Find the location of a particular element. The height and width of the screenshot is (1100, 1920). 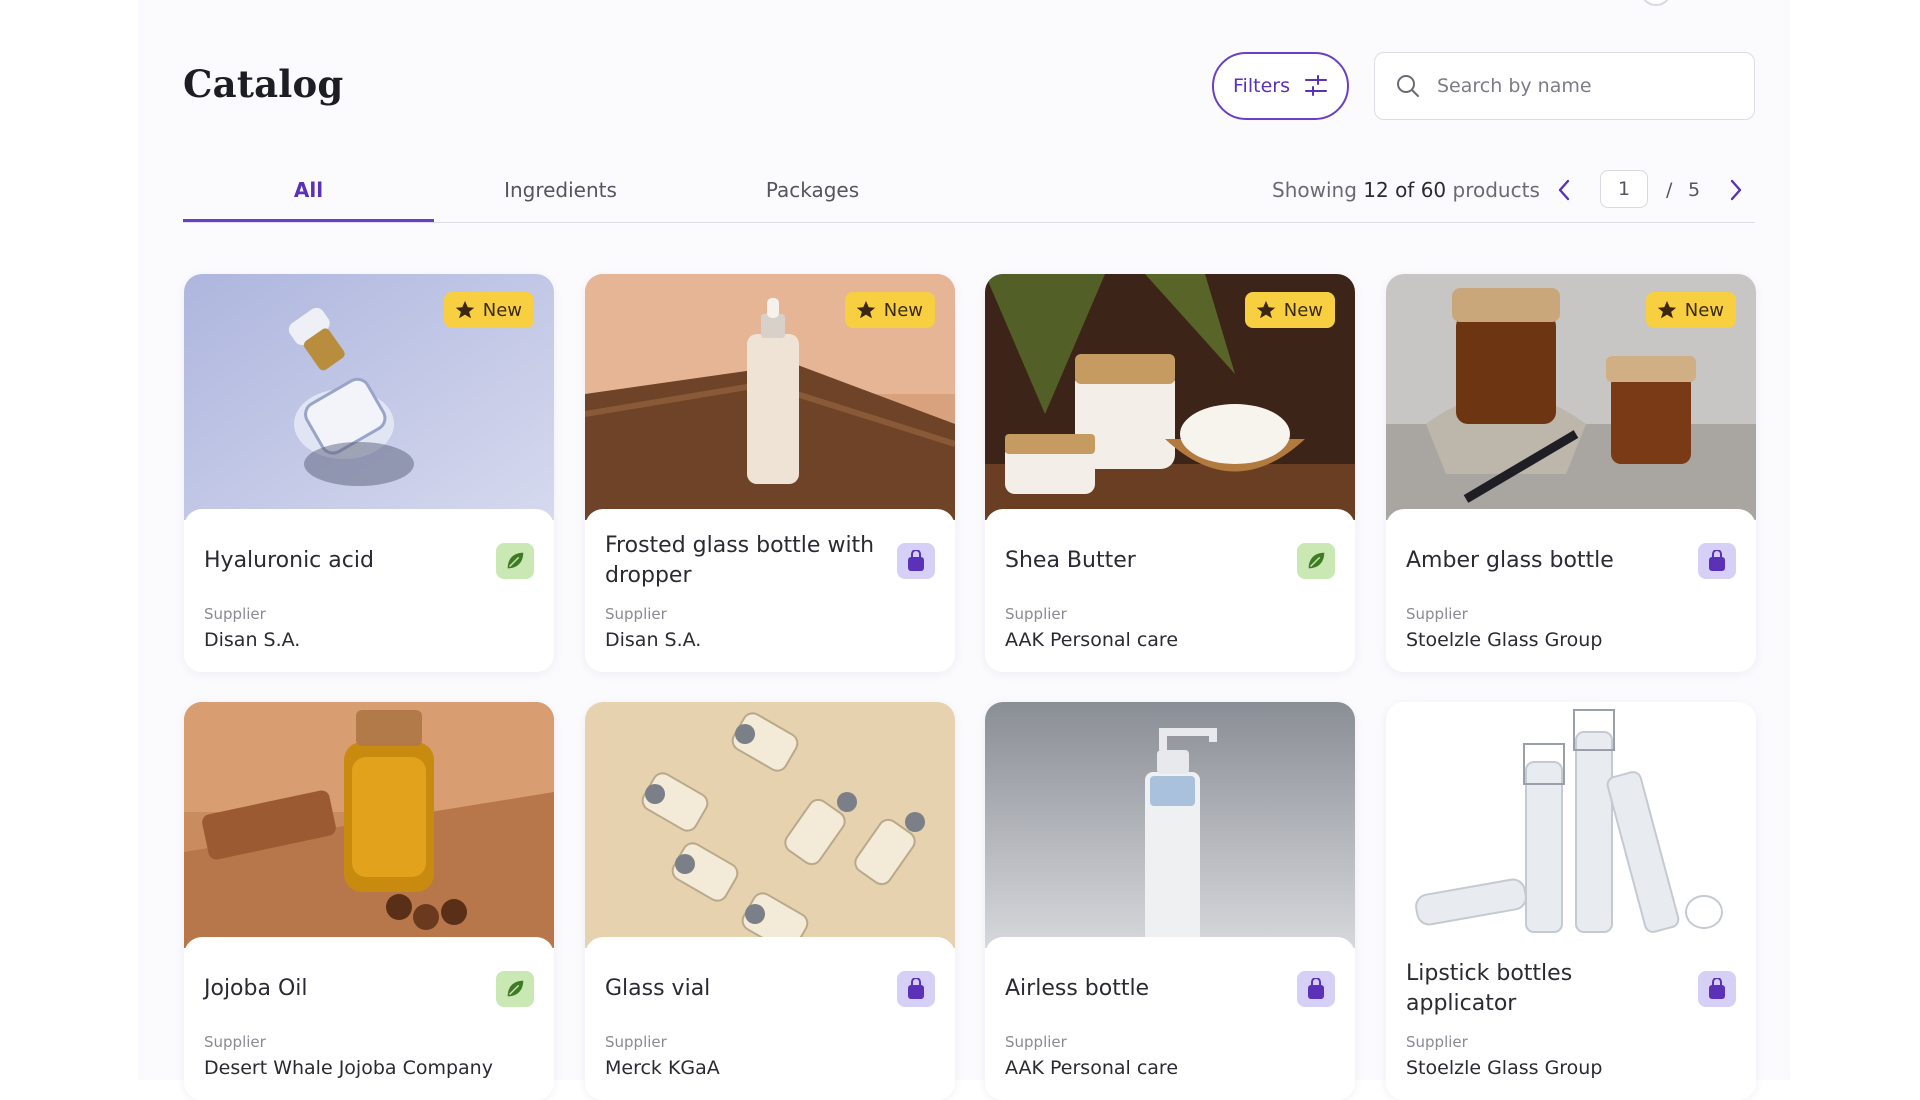

showing-suffix: products is located at coordinates (1496, 190).